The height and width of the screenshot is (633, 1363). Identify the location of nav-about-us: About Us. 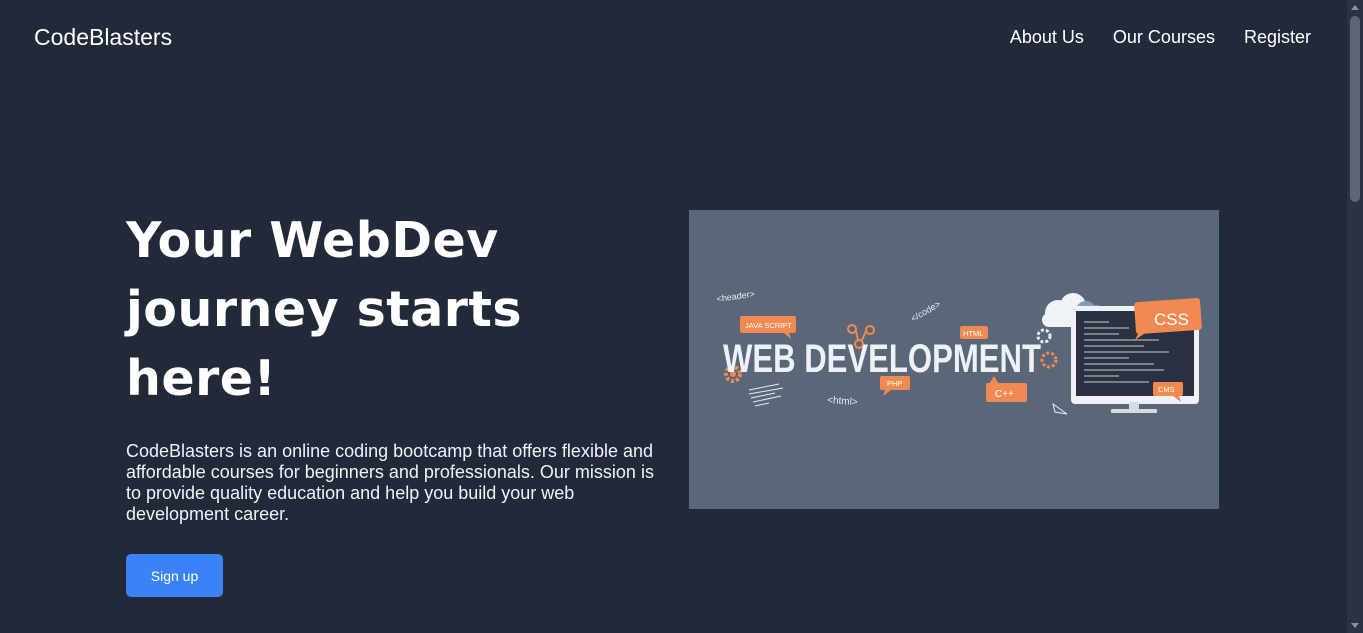
(1047, 37).